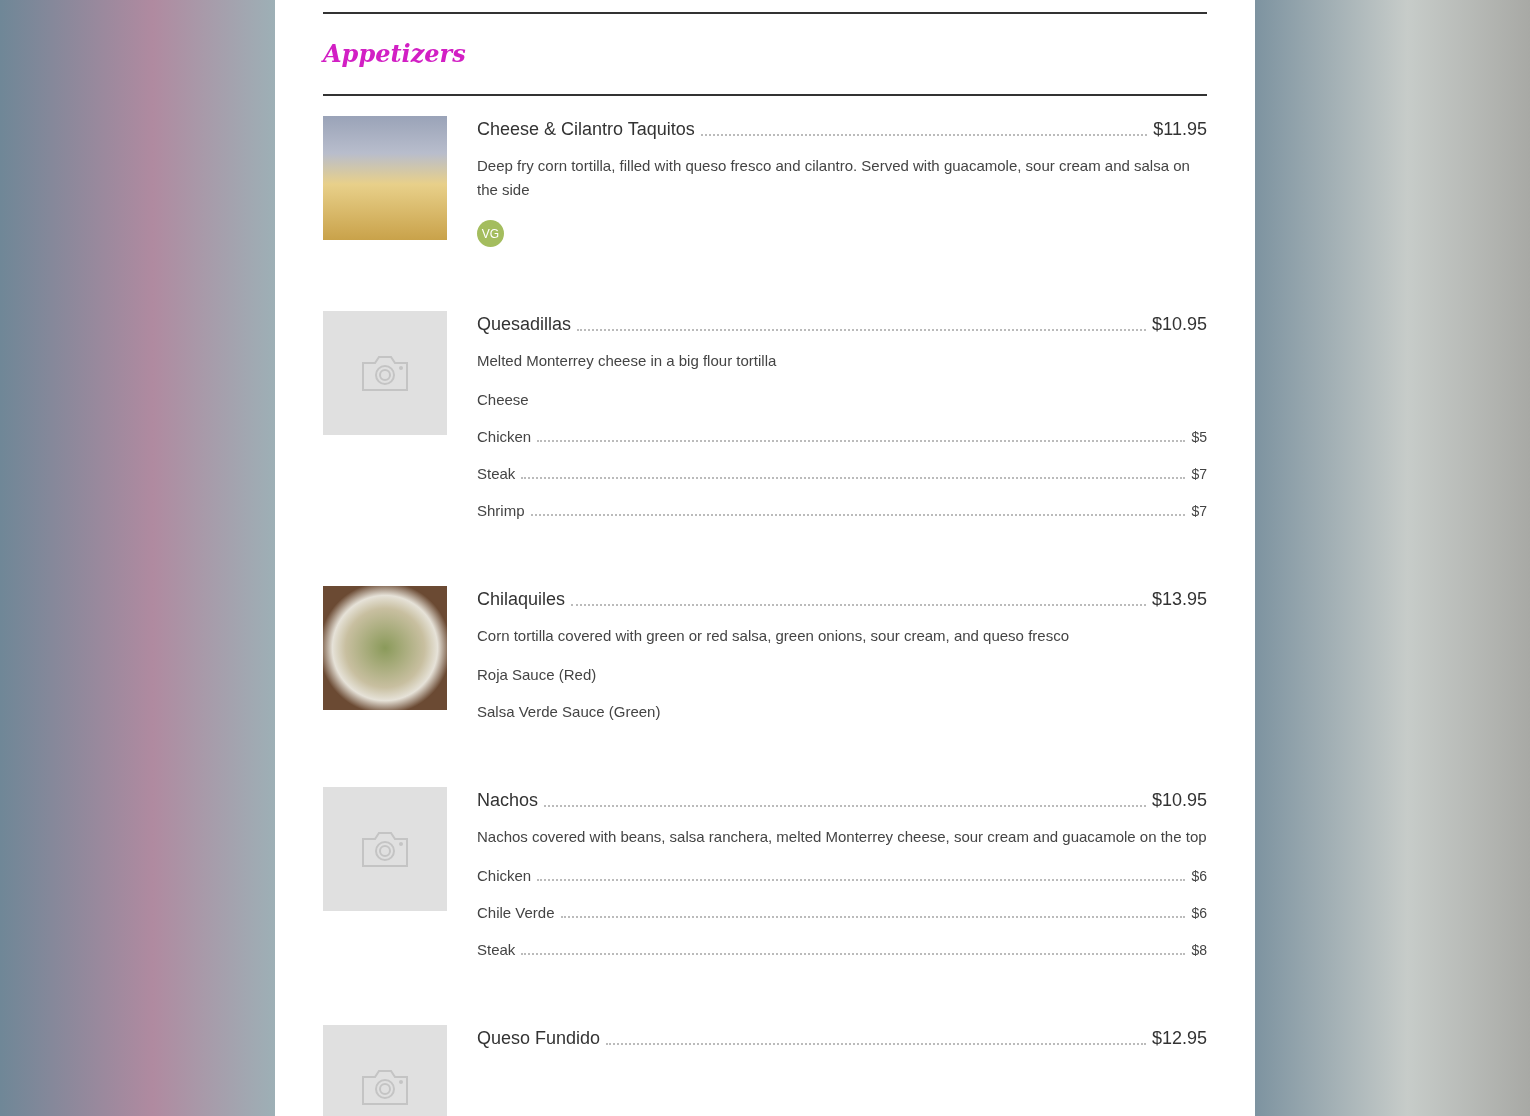 This screenshot has height=1116, width=1530. I want to click on dish-price: $11.95, so click(1180, 129).